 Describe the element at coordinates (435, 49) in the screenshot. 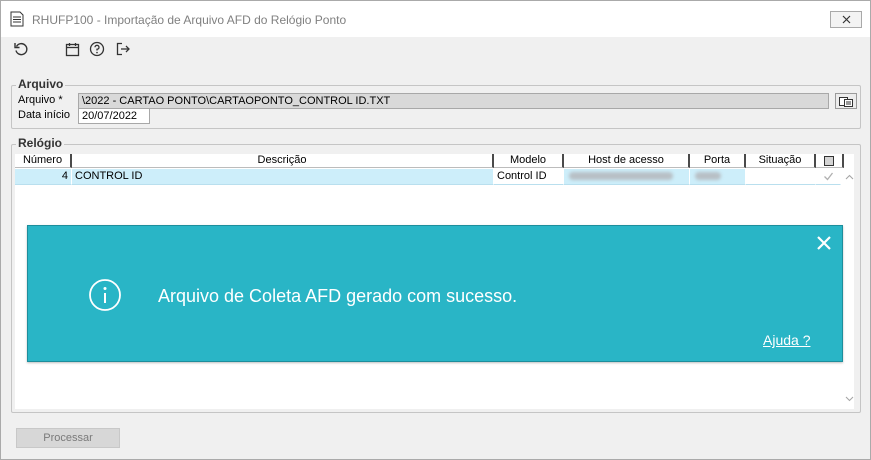

I see `toolbar` at that location.